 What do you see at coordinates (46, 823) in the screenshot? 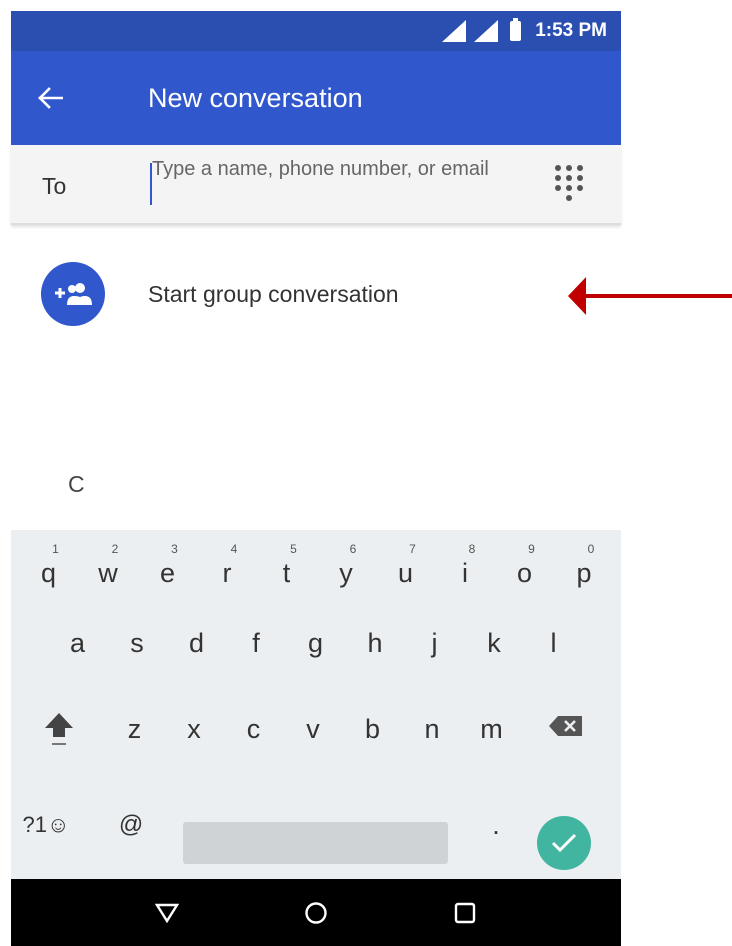
I see `symbols-key: ?1☺` at bounding box center [46, 823].